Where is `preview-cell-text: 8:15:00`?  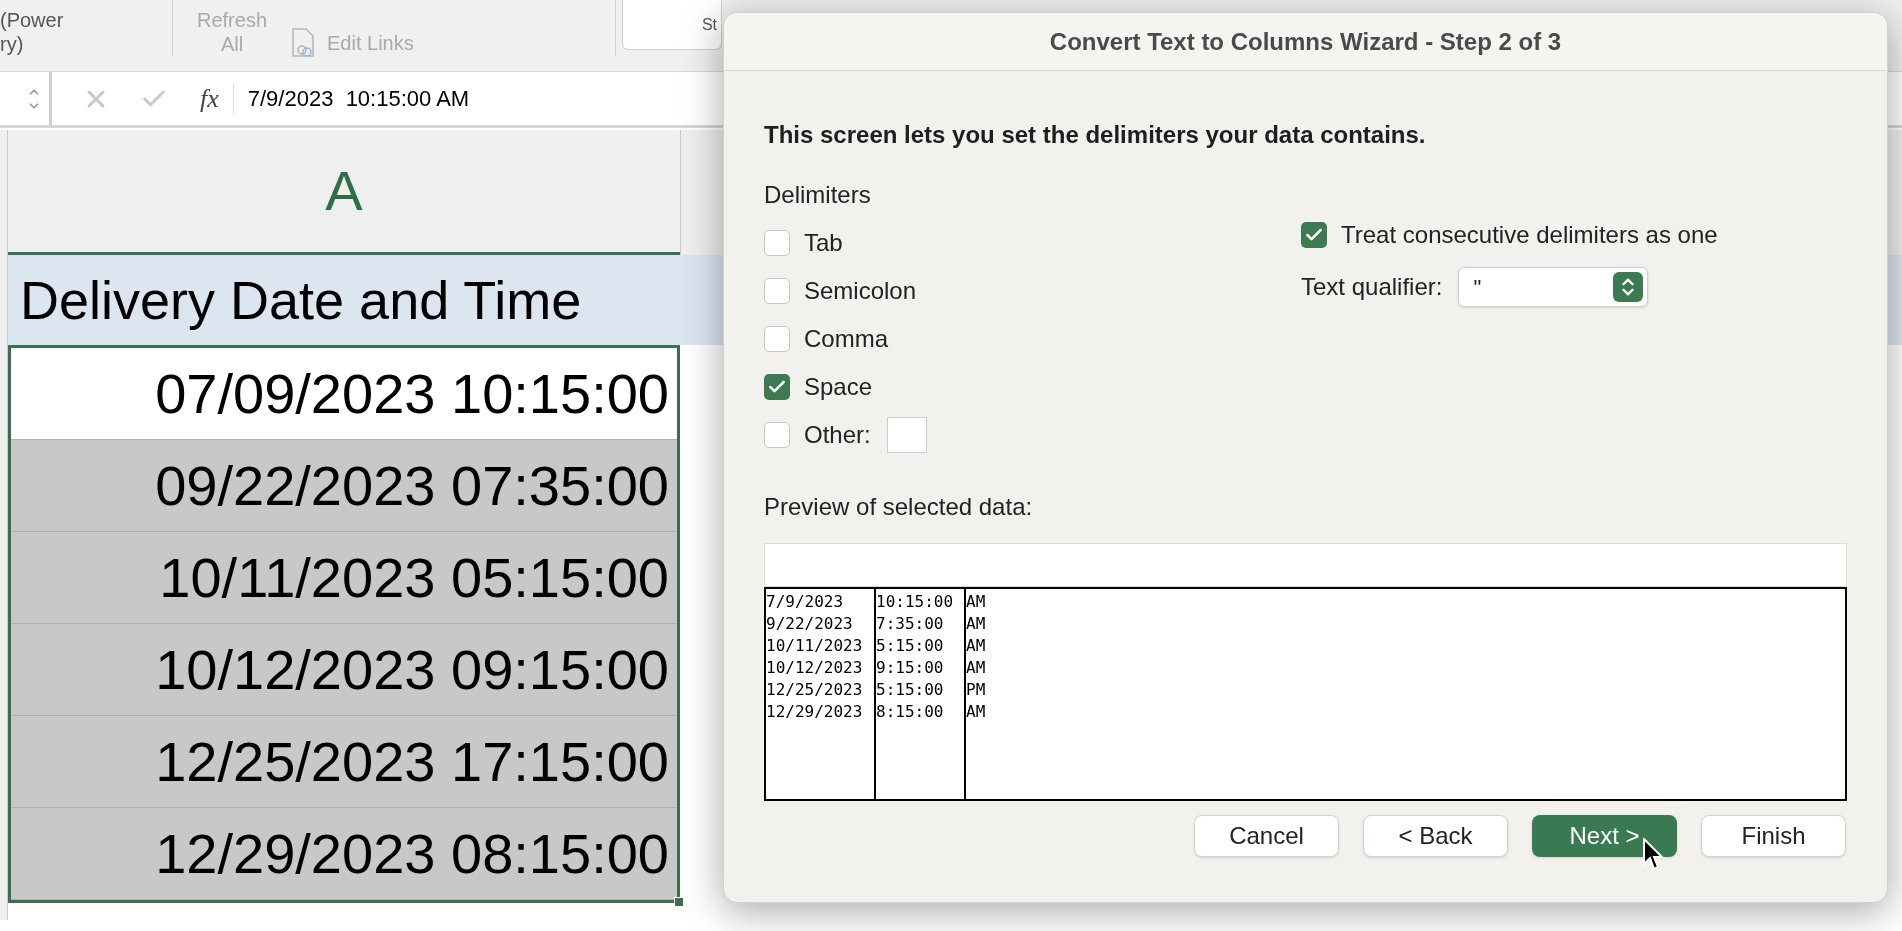
preview-cell-text: 8:15:00 is located at coordinates (910, 712).